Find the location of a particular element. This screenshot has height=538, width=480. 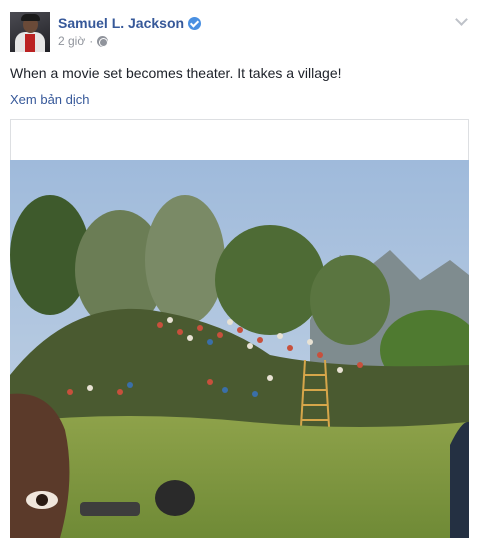

globe-icon is located at coordinates (103, 41).